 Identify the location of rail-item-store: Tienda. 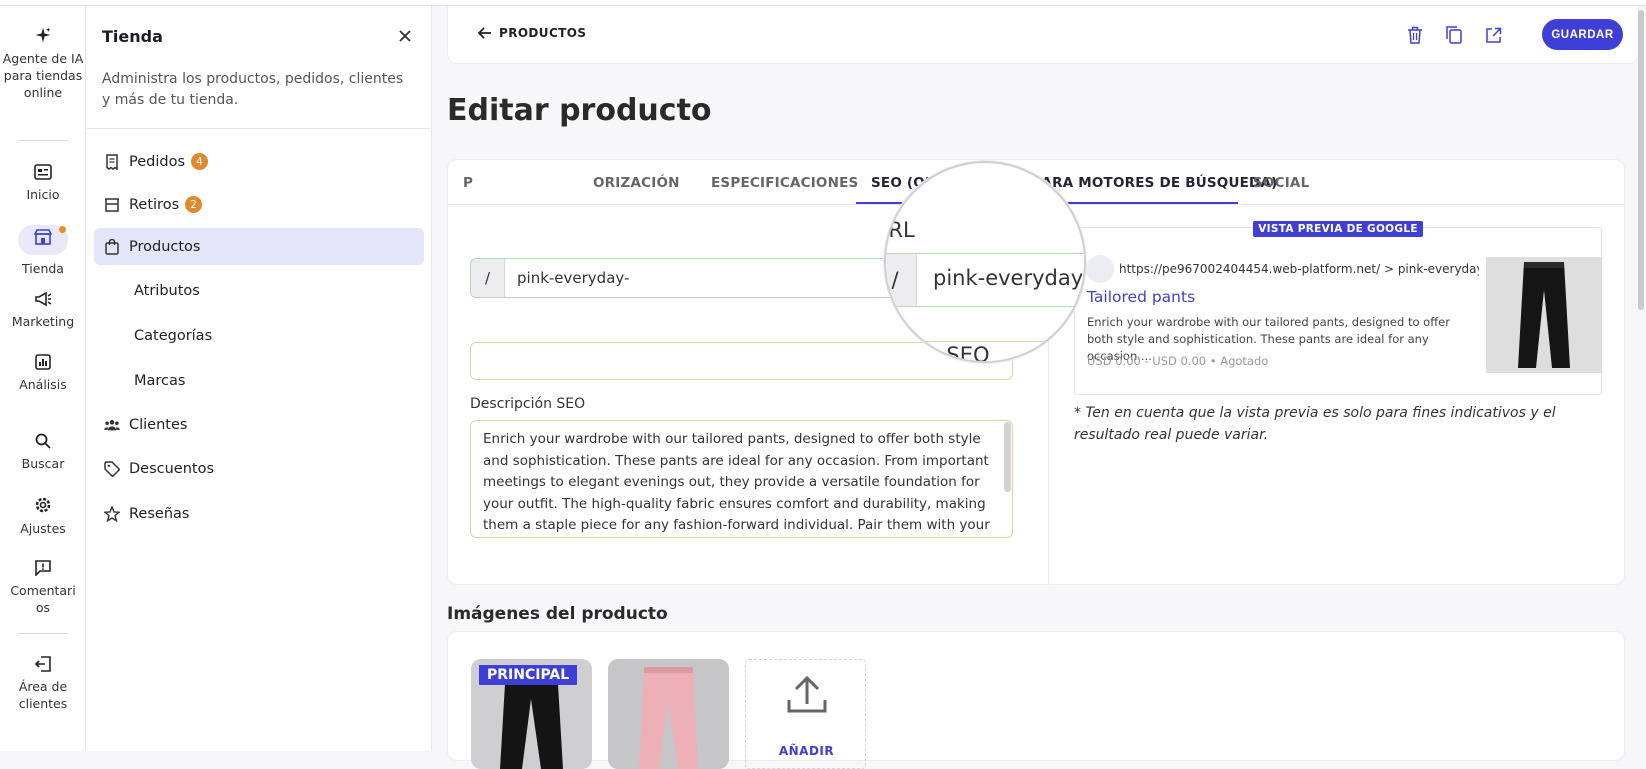
(43, 251).